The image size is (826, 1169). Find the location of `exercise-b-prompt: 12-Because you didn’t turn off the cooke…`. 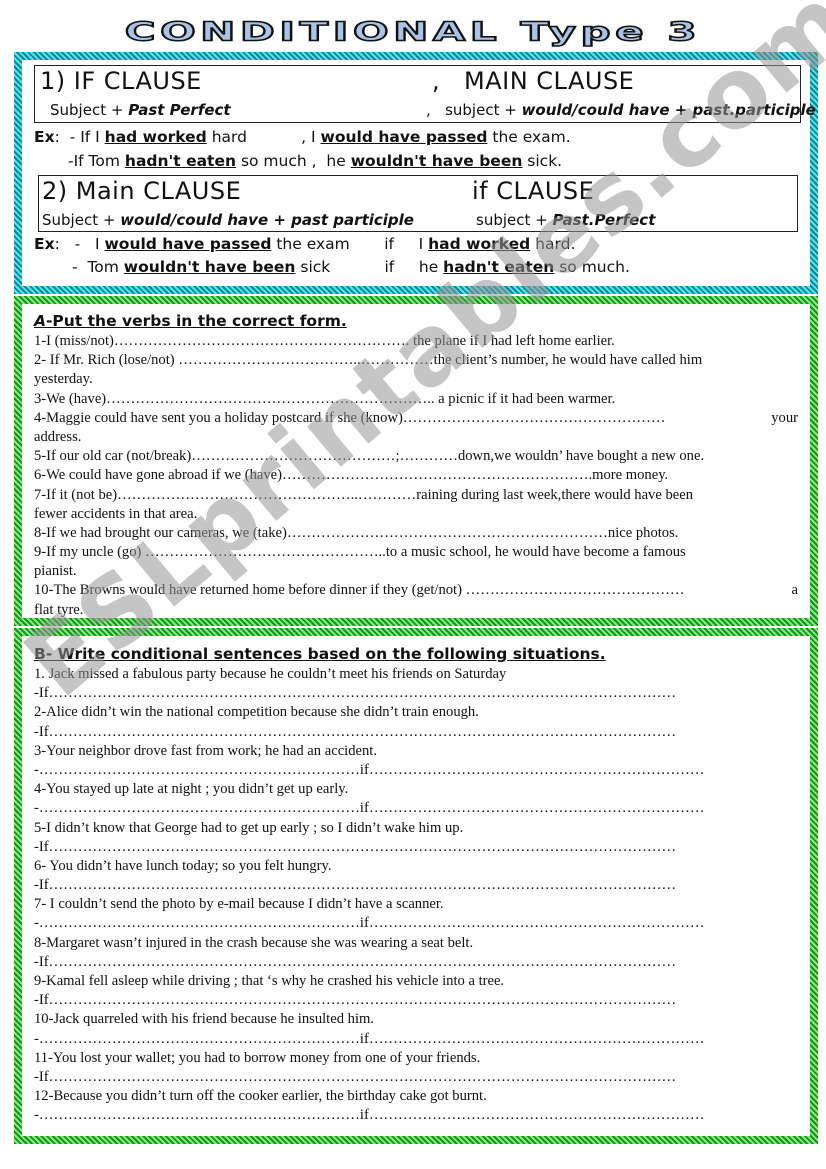

exercise-b-prompt: 12-Because you didn’t turn off the cooke… is located at coordinates (260, 1096).